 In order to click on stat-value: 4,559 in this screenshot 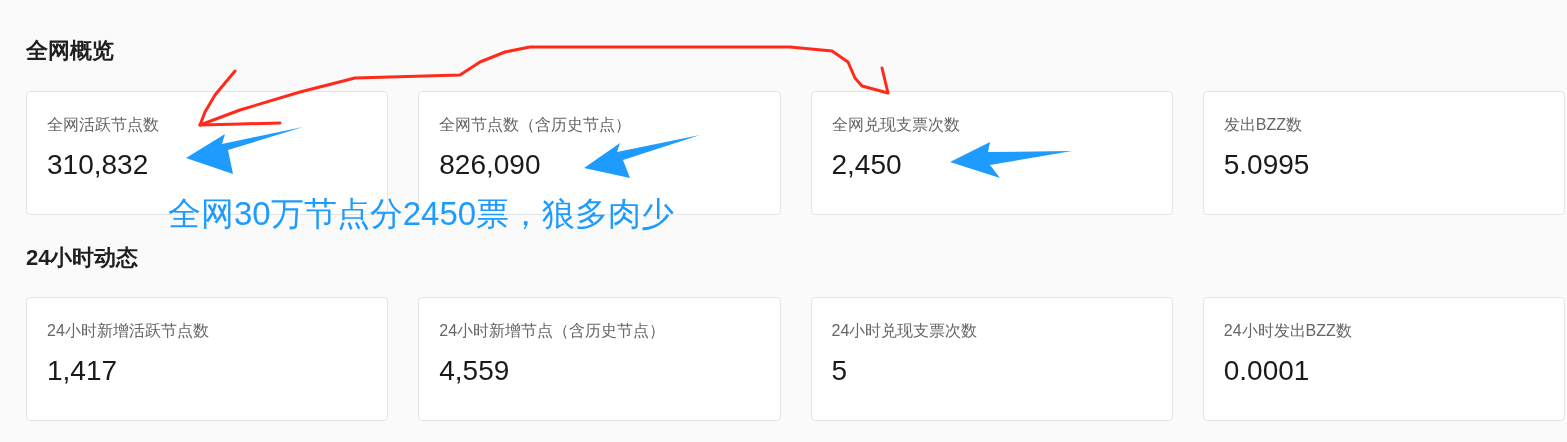, I will do `click(474, 371)`.